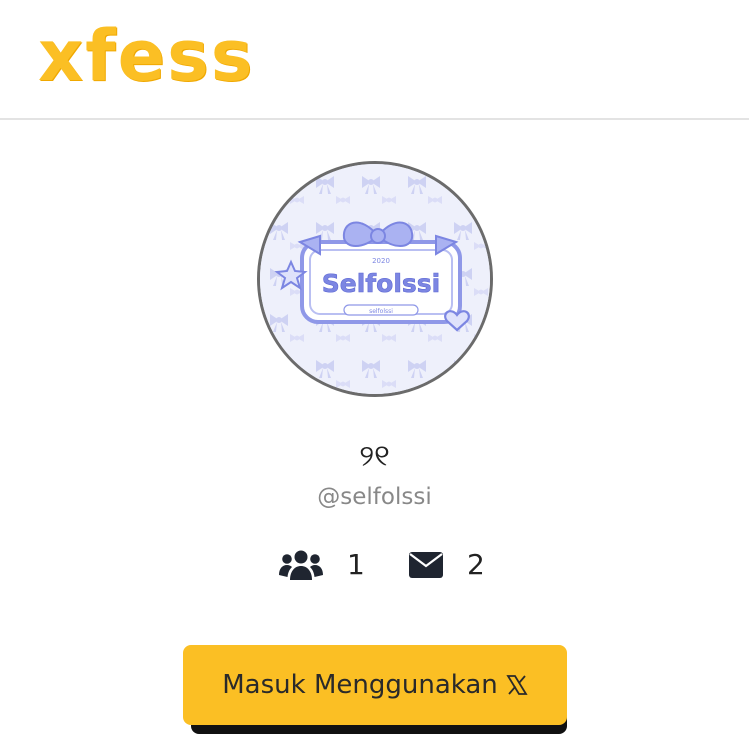  I want to click on avatar-tag: selfolssi, so click(381, 311).